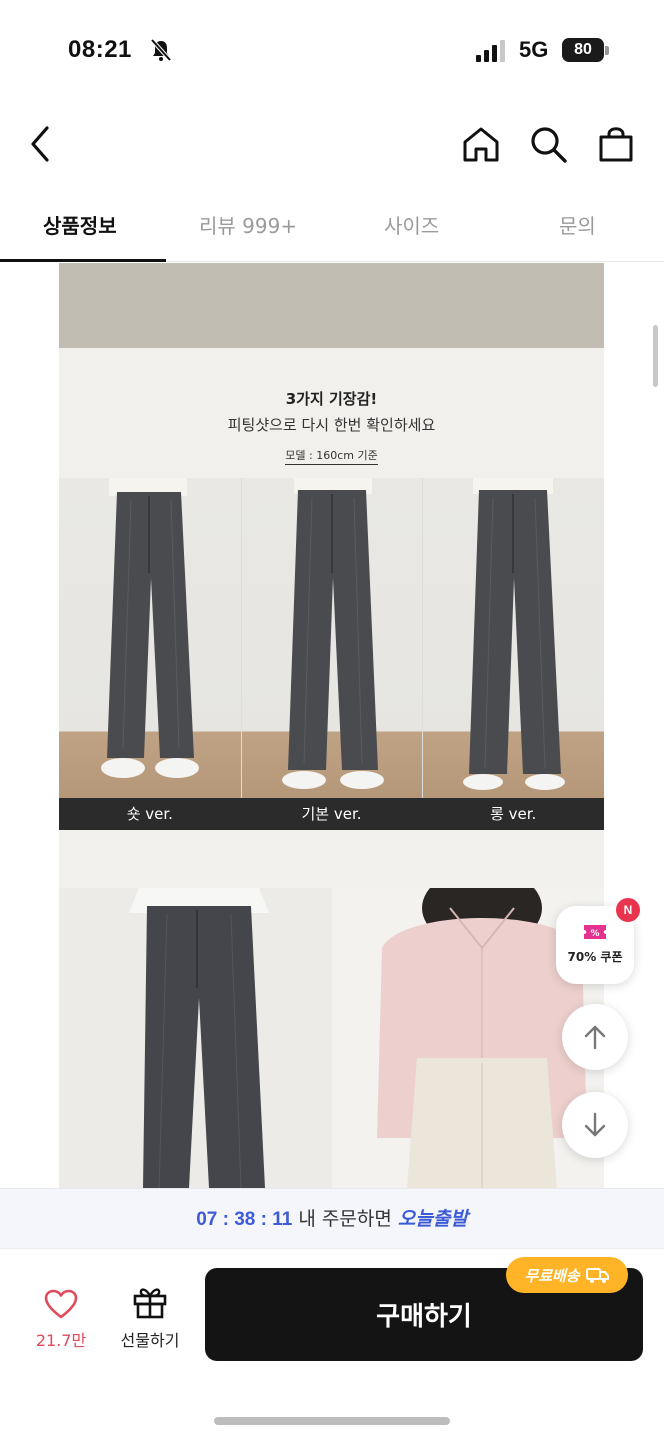 Image resolution: width=664 pixels, height=1440 pixels. Describe the element at coordinates (432, 1219) in the screenshot. I see `same-day-shipping-label: 오늘출발` at that location.